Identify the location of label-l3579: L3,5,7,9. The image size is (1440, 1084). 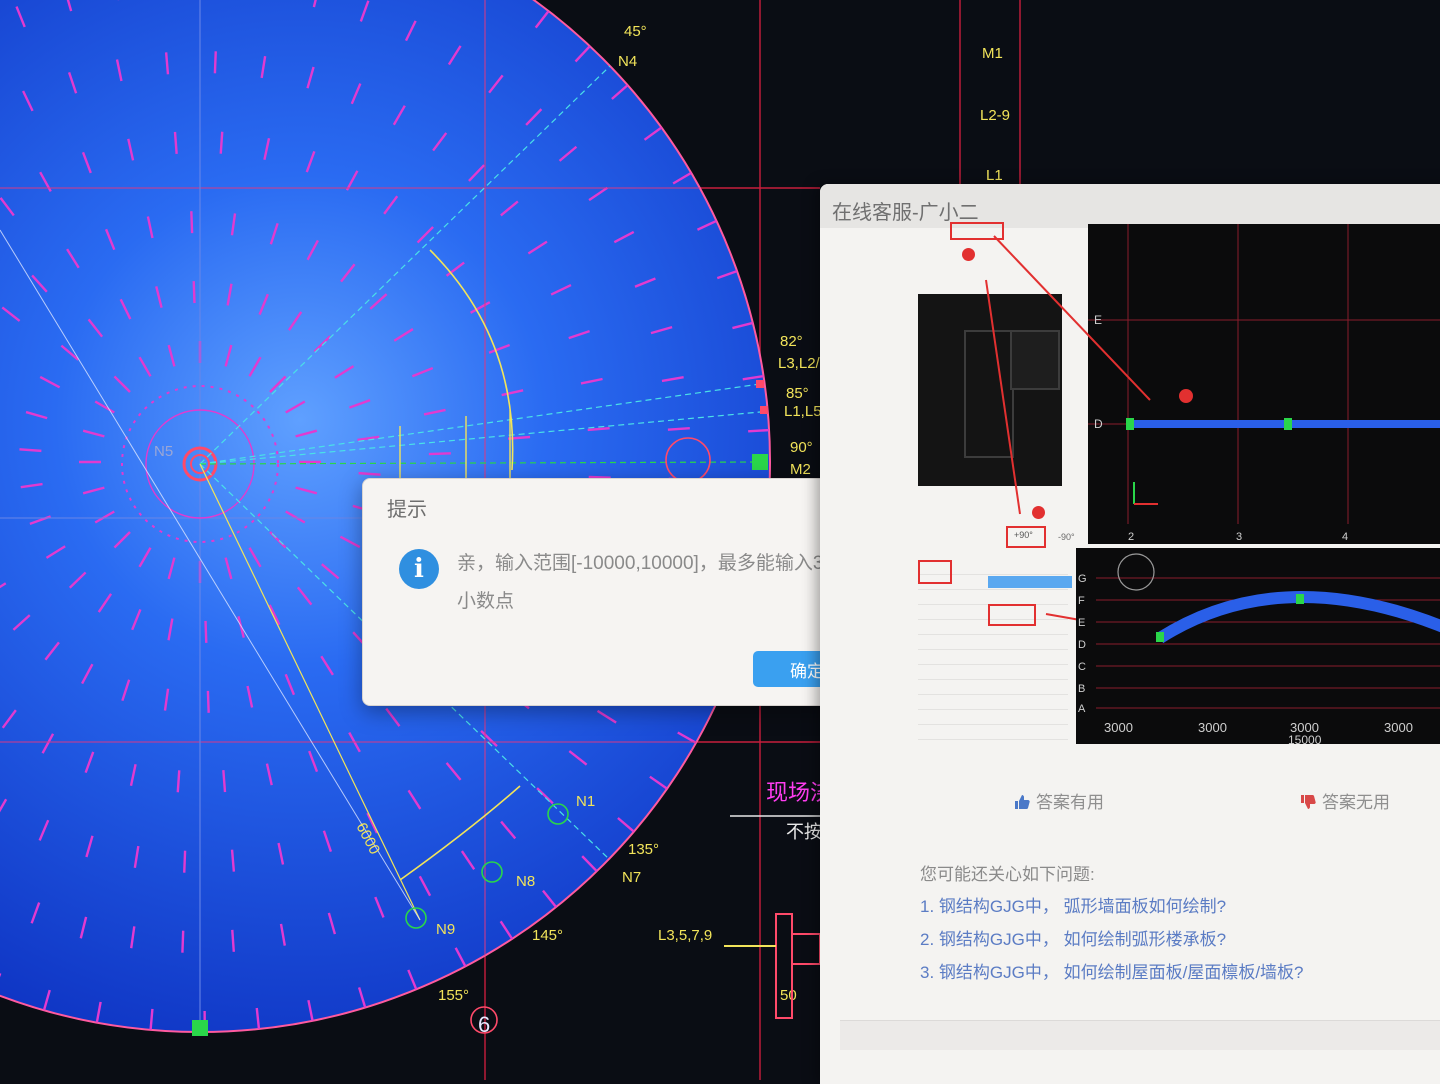
(685, 935).